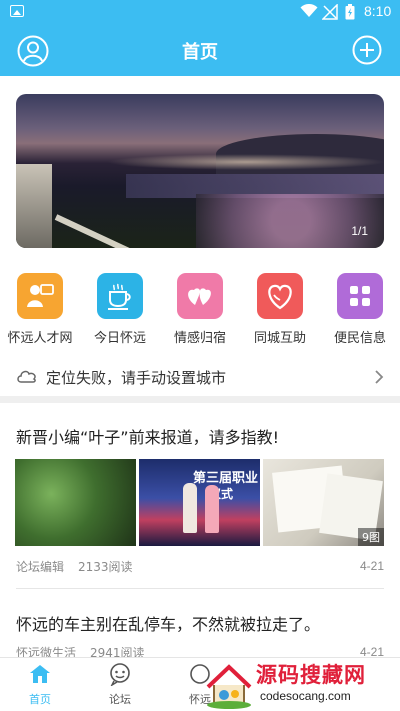 The image size is (400, 711). What do you see at coordinates (245, 162) in the screenshot?
I see `banner-city-lights` at bounding box center [245, 162].